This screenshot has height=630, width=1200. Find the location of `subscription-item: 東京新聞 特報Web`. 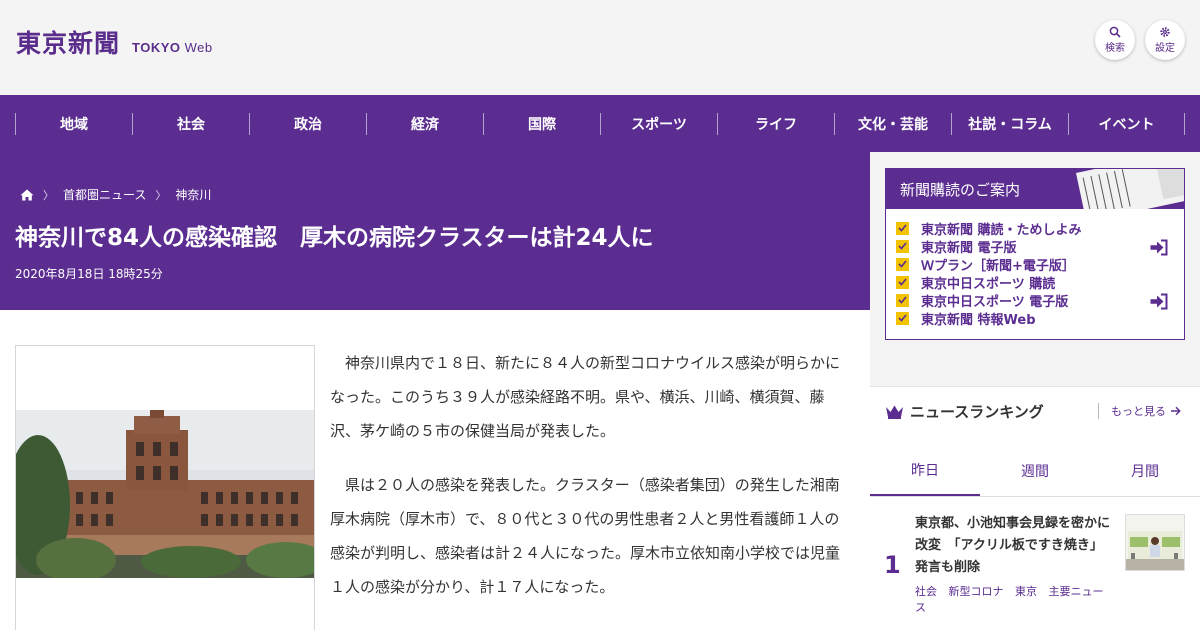

subscription-item: 東京新聞 特報Web is located at coordinates (989, 318).